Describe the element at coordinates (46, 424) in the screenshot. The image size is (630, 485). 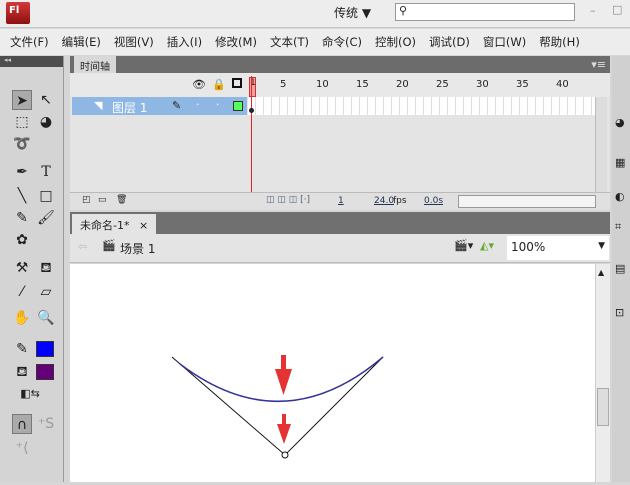
I see `smooth-icon: ⁺S` at that location.